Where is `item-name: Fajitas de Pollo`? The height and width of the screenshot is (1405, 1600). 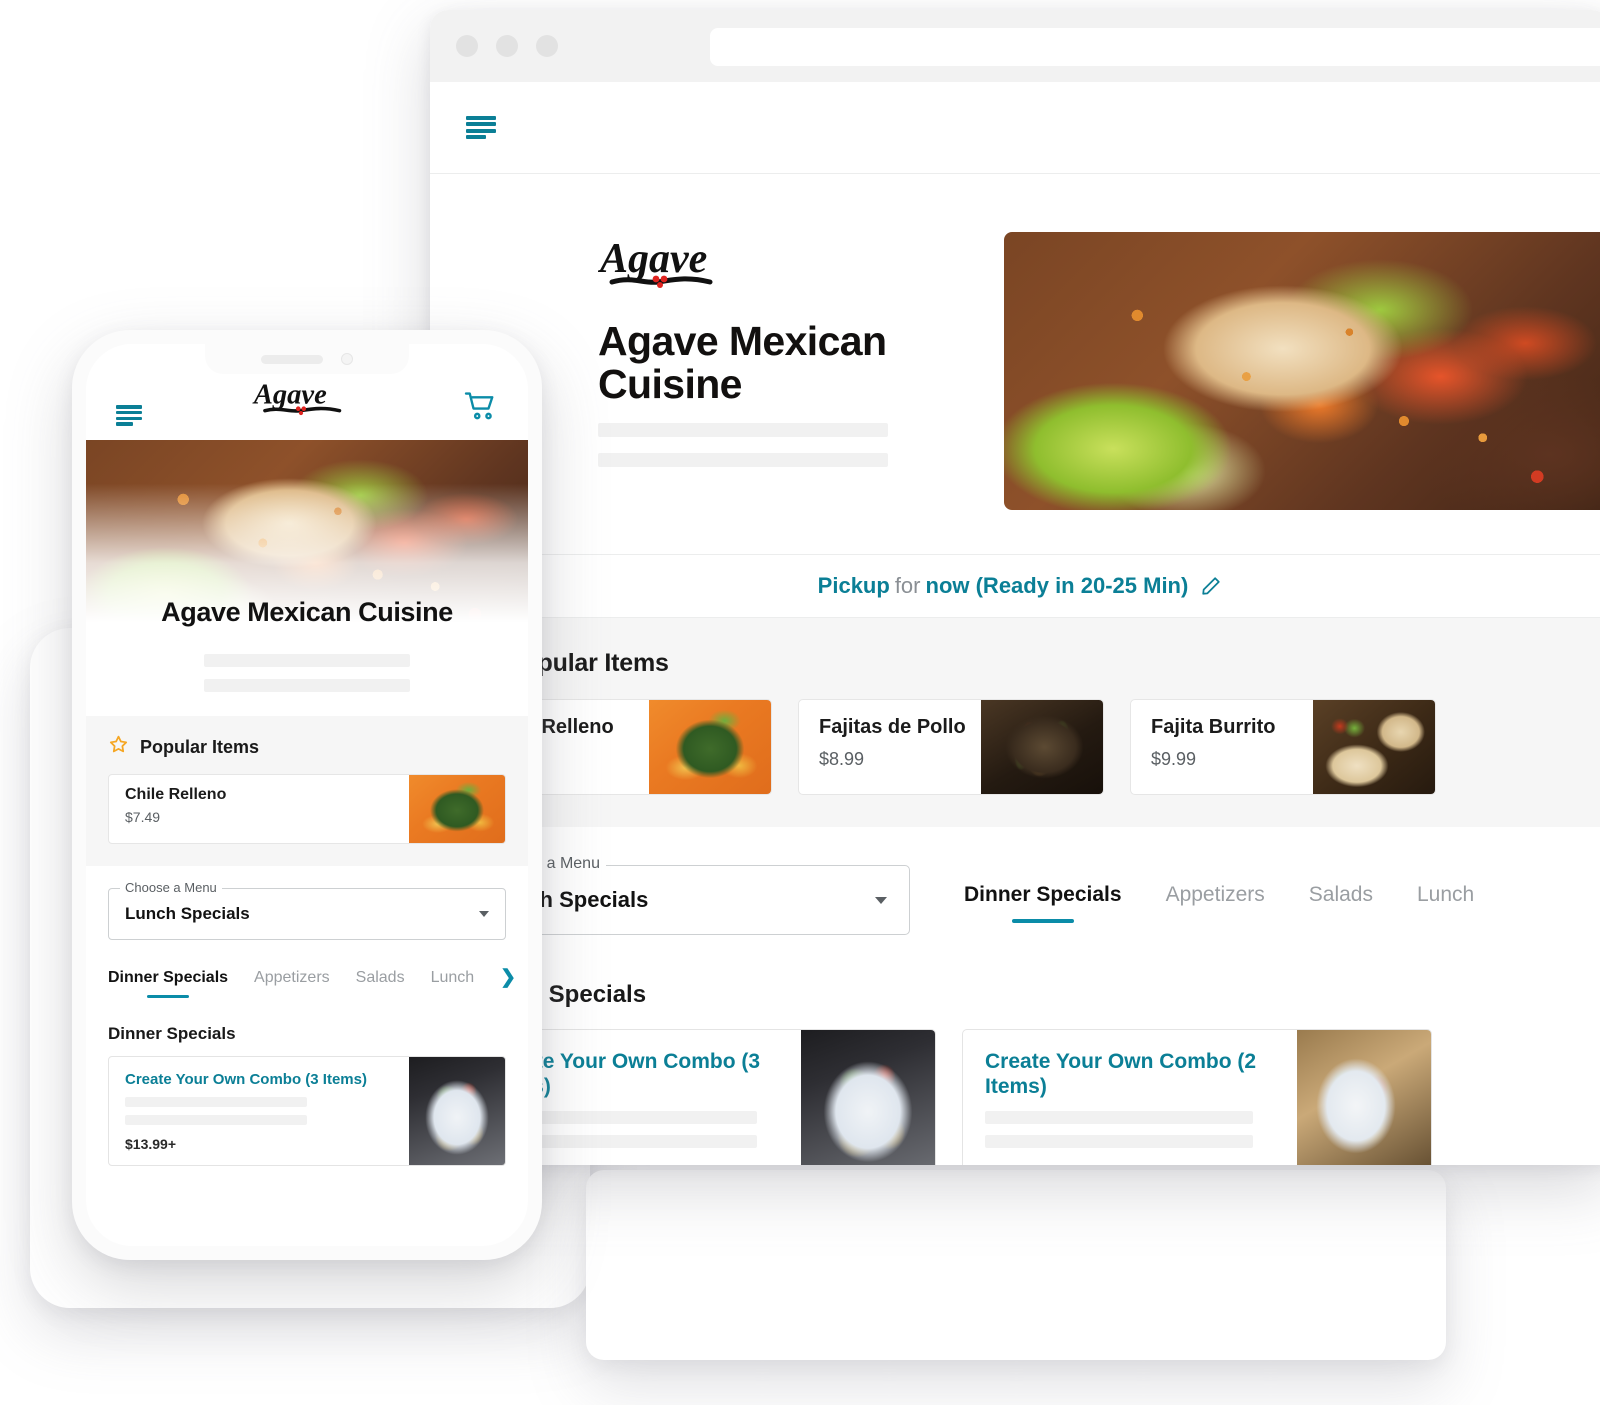
item-name: Fajitas de Pollo is located at coordinates (892, 727).